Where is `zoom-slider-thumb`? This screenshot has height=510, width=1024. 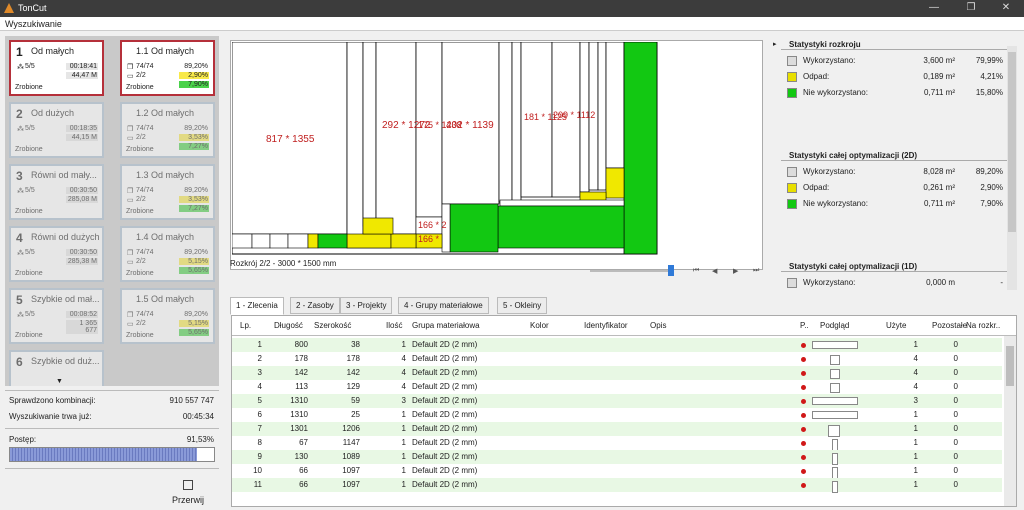
zoom-slider-thumb is located at coordinates (671, 270).